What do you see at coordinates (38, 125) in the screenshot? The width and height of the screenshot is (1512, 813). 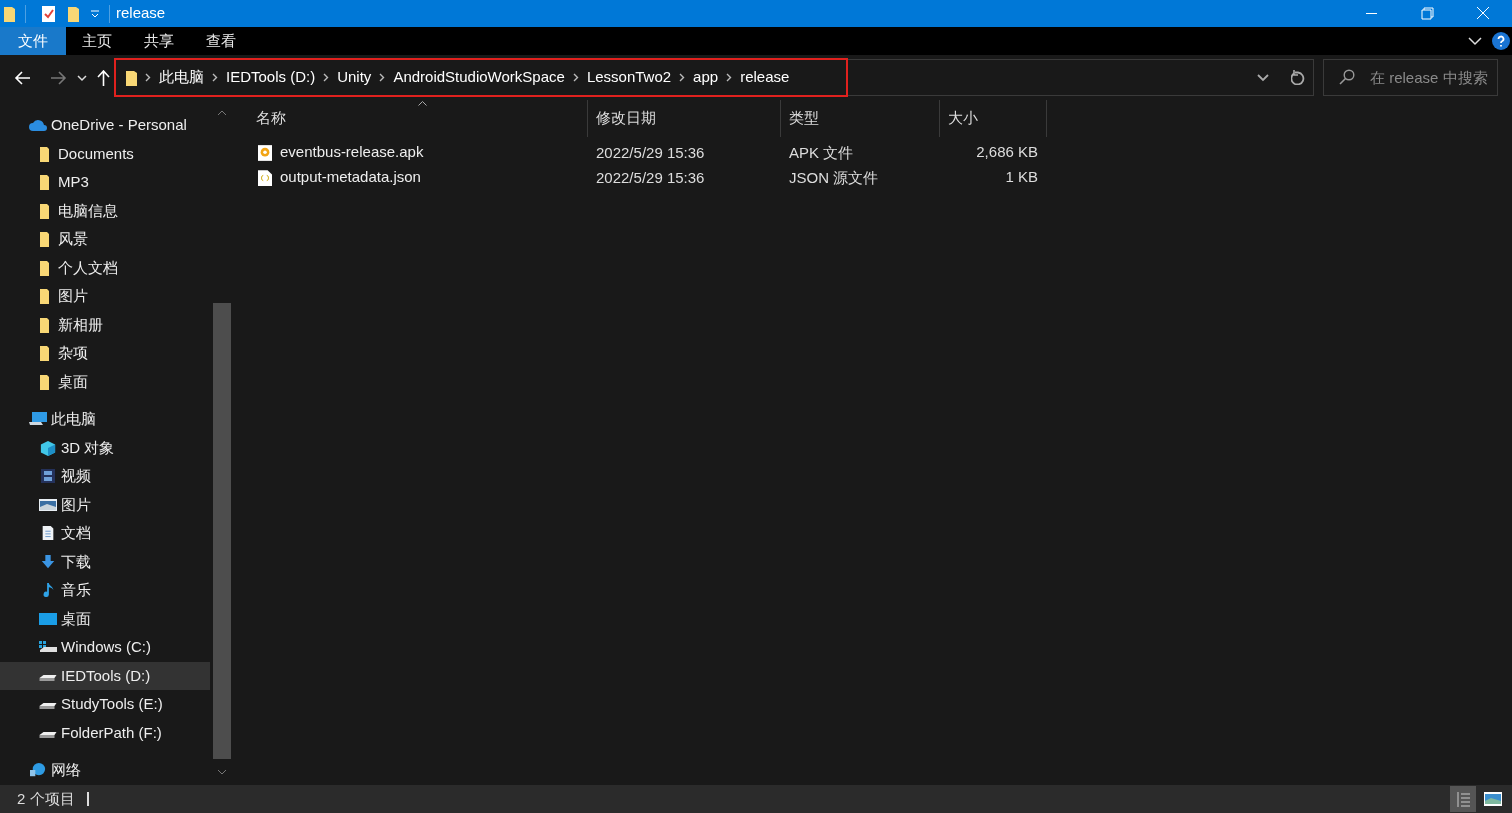 I see `cloud-icon` at bounding box center [38, 125].